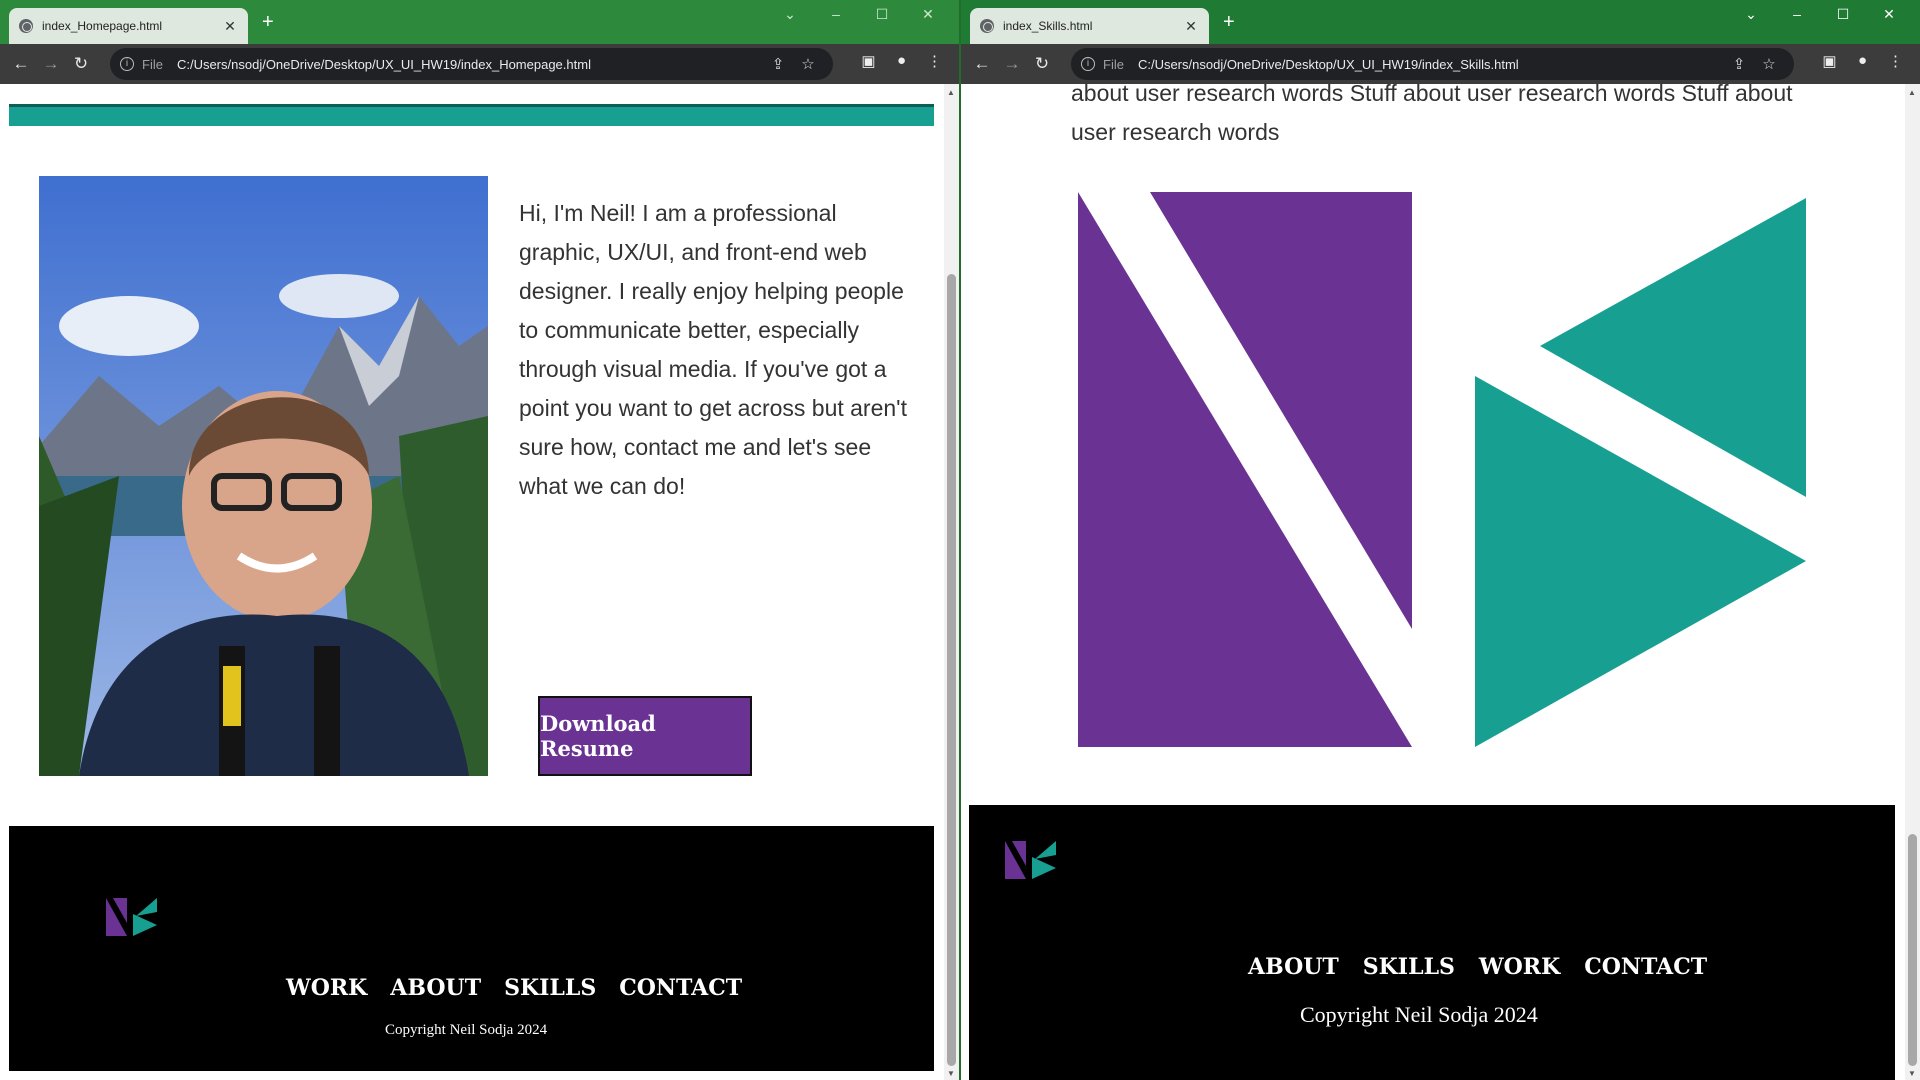  I want to click on footer-nav: ABOUT SKILLS WORK CONTACT, so click(1477, 967).